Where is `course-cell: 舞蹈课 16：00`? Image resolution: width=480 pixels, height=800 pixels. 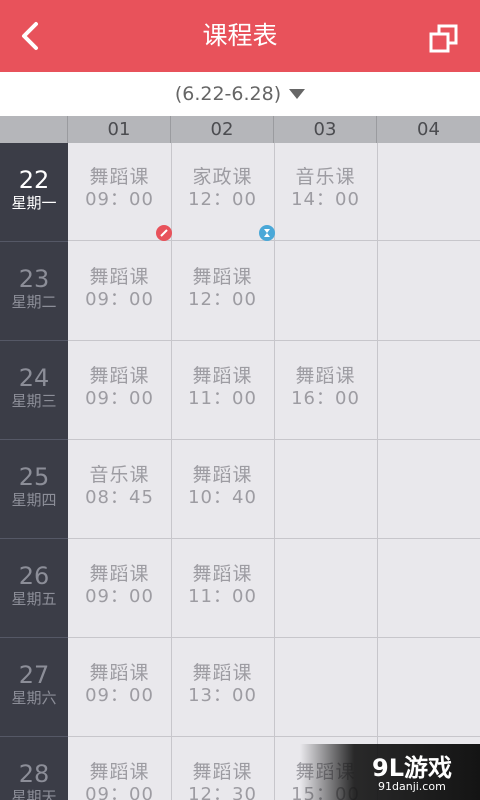
course-cell: 舞蹈课 16：00 is located at coordinates (325, 387).